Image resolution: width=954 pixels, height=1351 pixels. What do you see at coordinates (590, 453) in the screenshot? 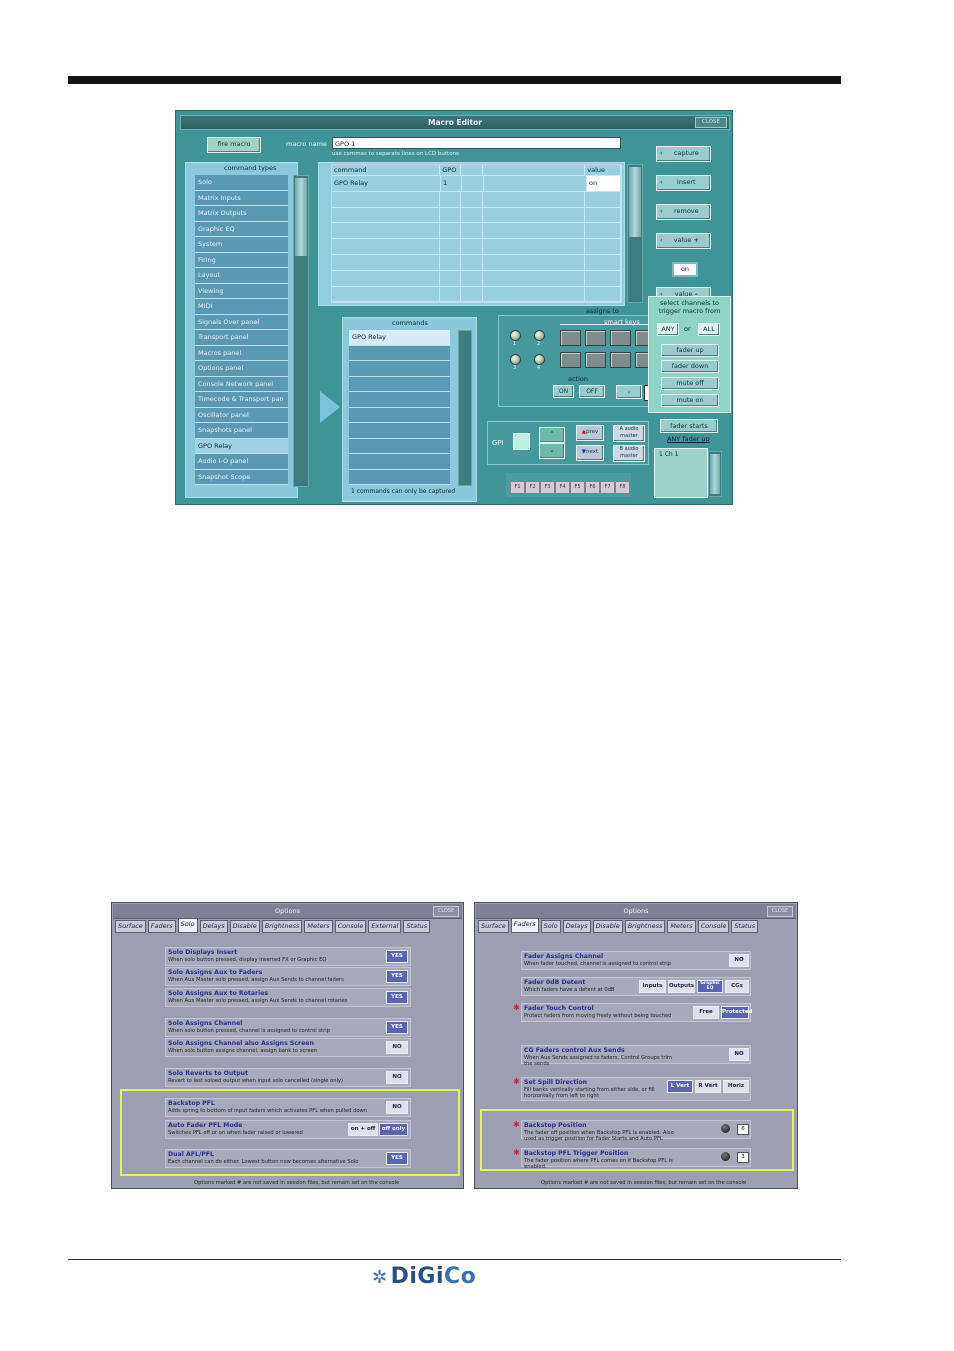
I see `next-button: ▼next` at bounding box center [590, 453].